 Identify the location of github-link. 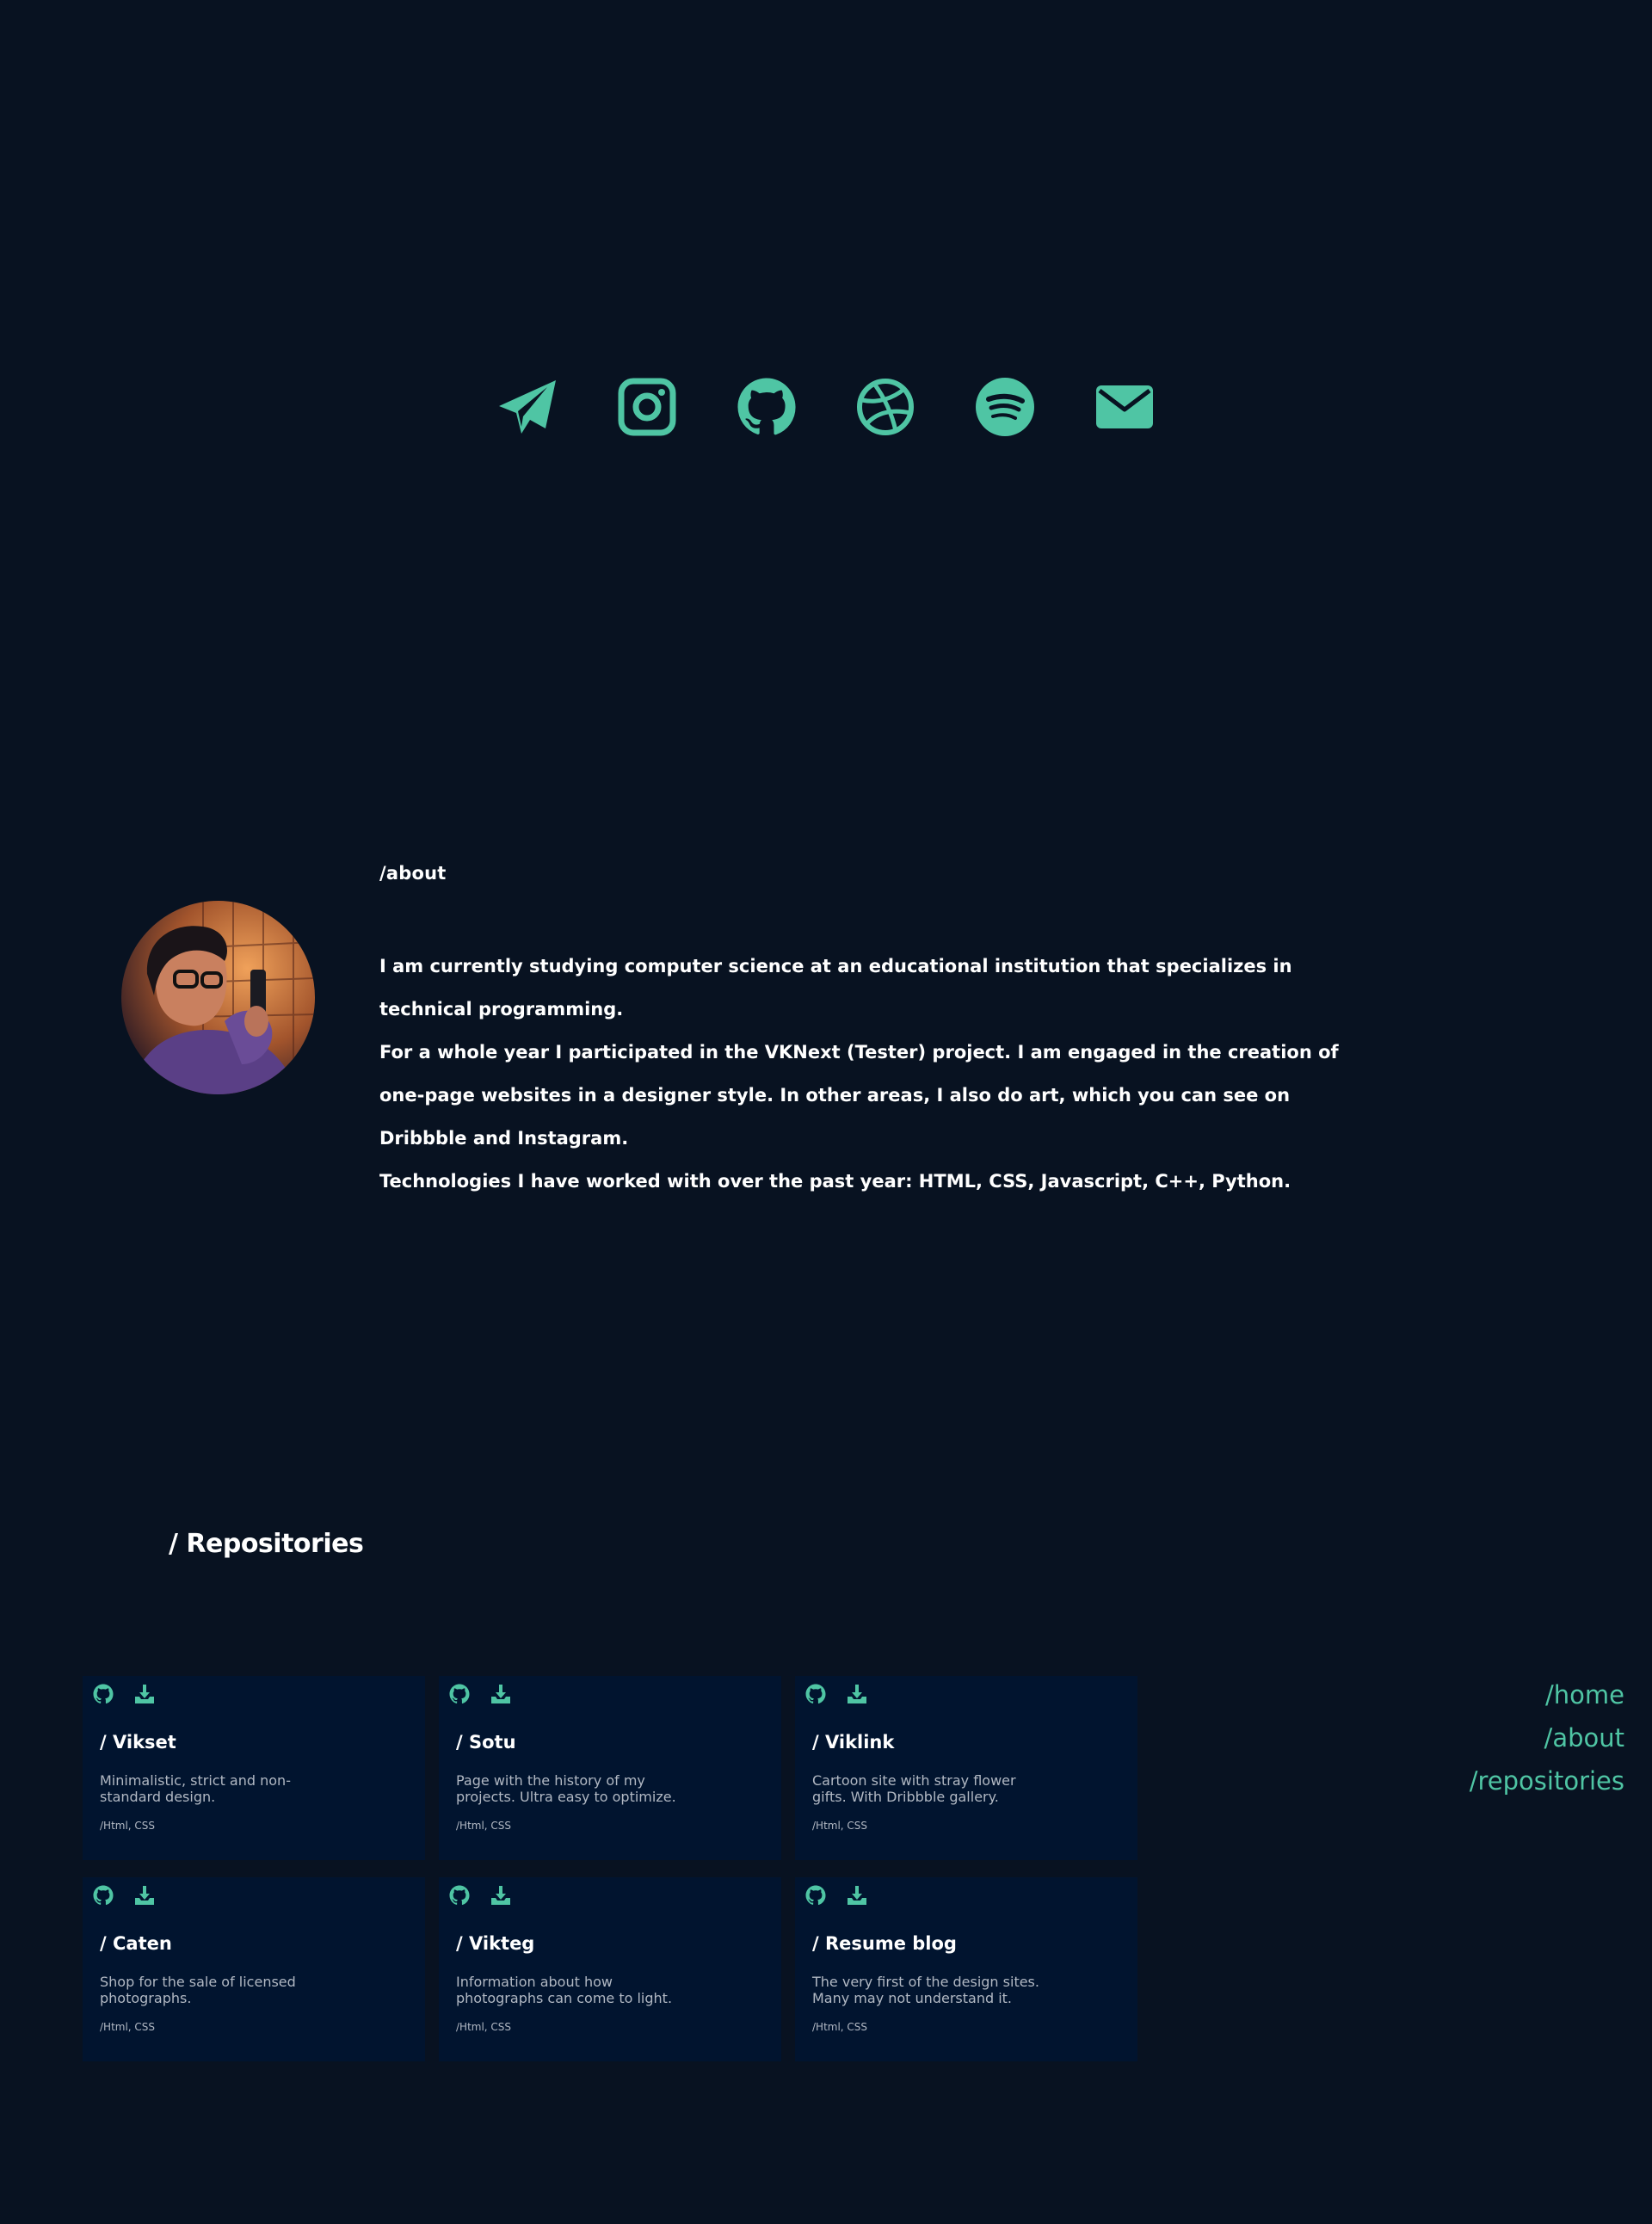
(767, 407).